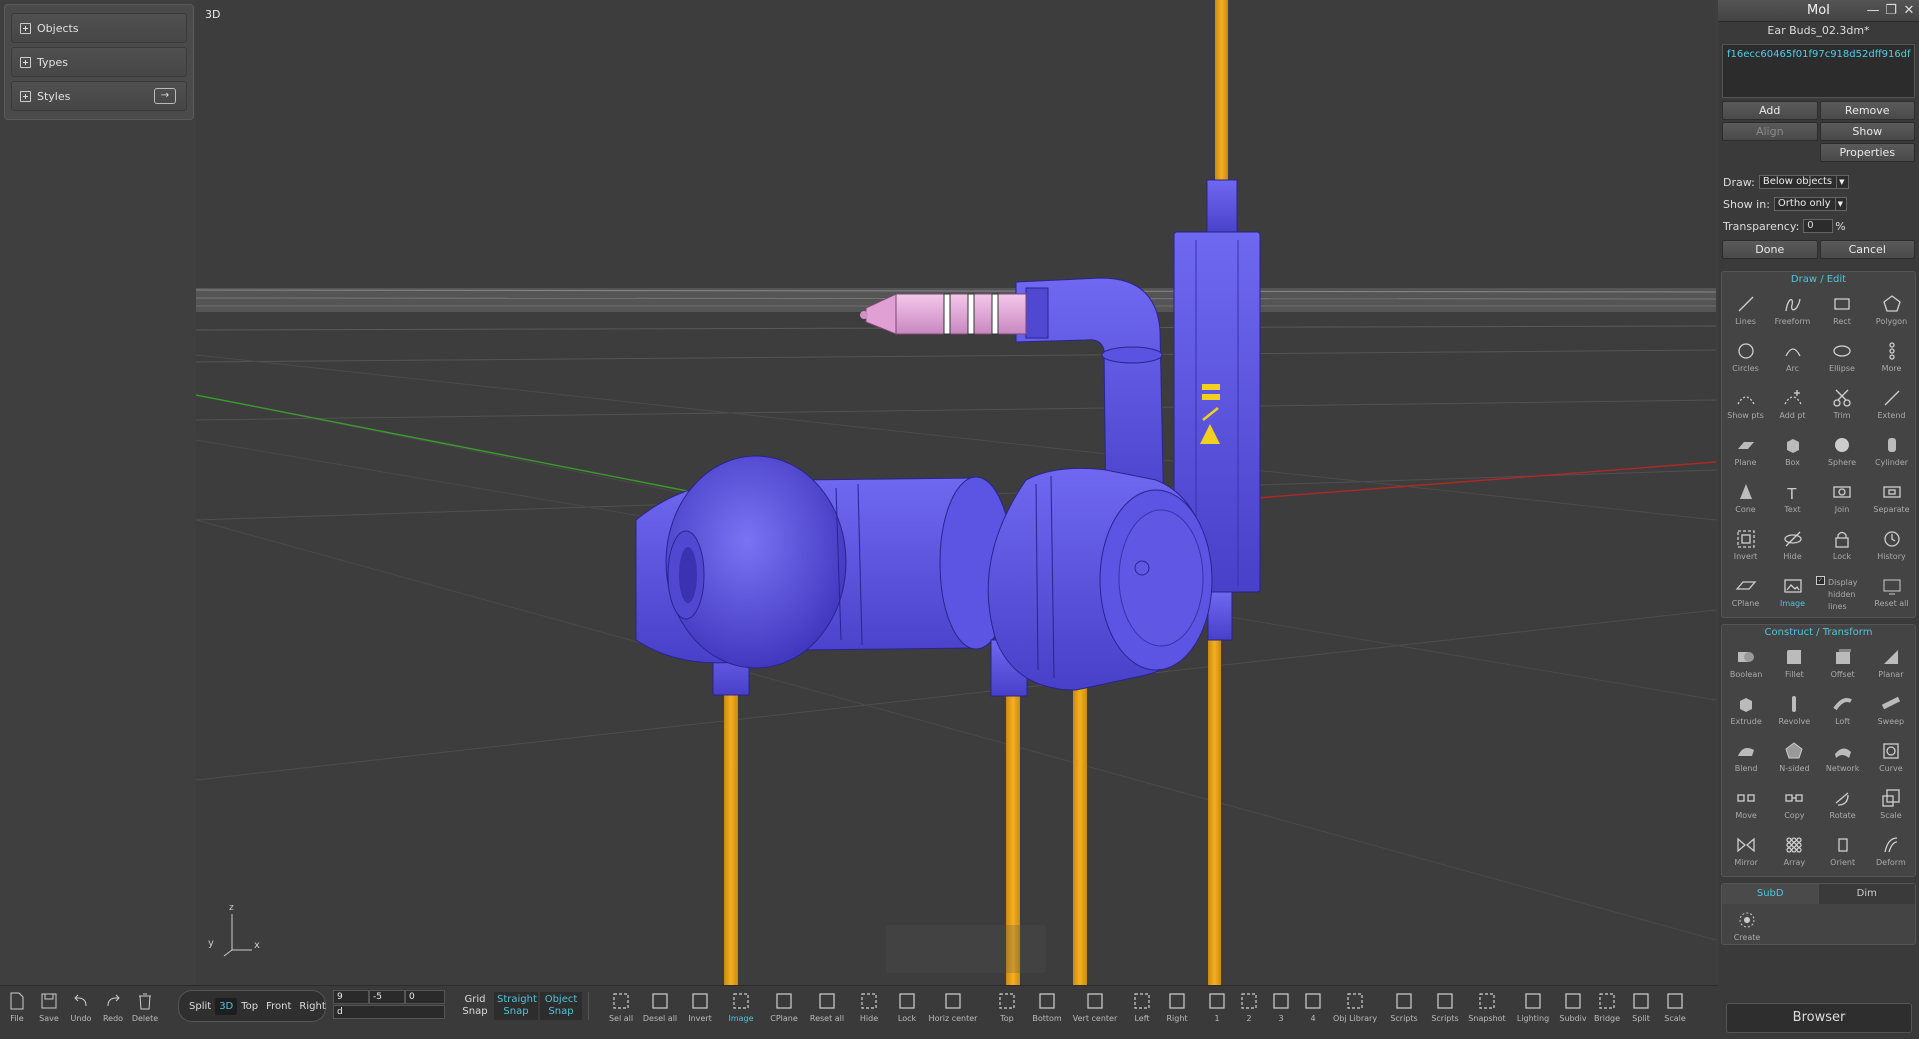 Image resolution: width=1919 pixels, height=1039 pixels. What do you see at coordinates (1745, 311) in the screenshot?
I see `tool-lines: Lines` at bounding box center [1745, 311].